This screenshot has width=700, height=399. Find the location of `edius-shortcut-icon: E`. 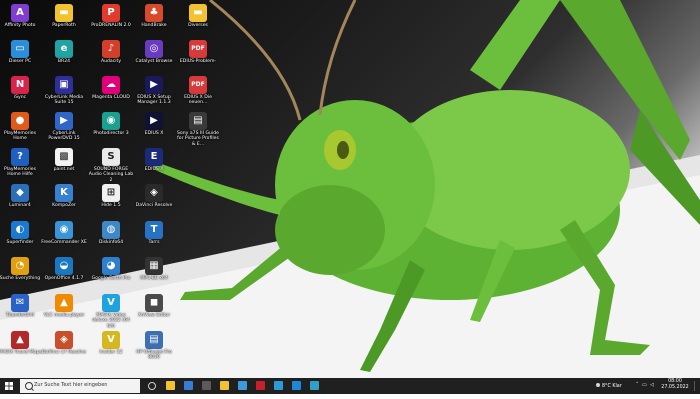

edius-shortcut-icon: E is located at coordinates (154, 157).